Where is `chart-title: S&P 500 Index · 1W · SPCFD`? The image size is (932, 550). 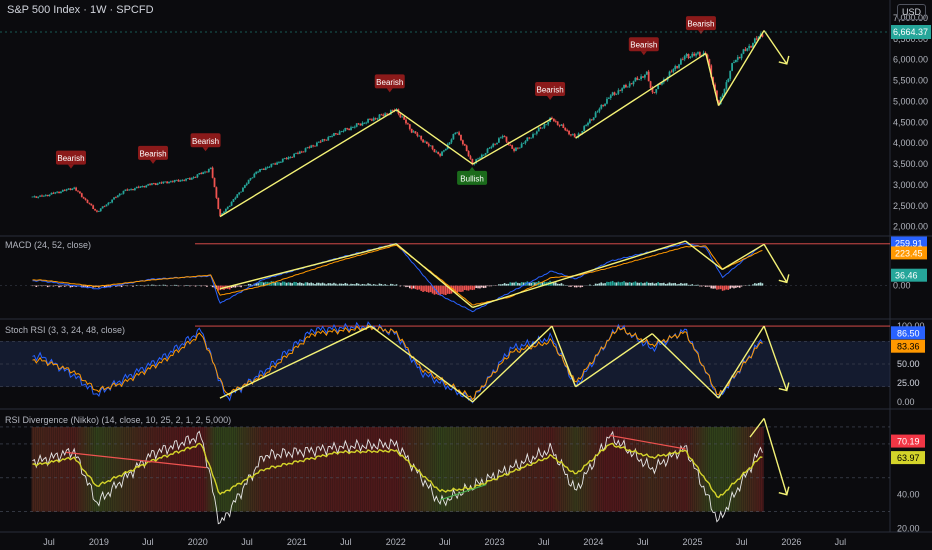 chart-title: S&P 500 Index · 1W · SPCFD is located at coordinates (80, 10).